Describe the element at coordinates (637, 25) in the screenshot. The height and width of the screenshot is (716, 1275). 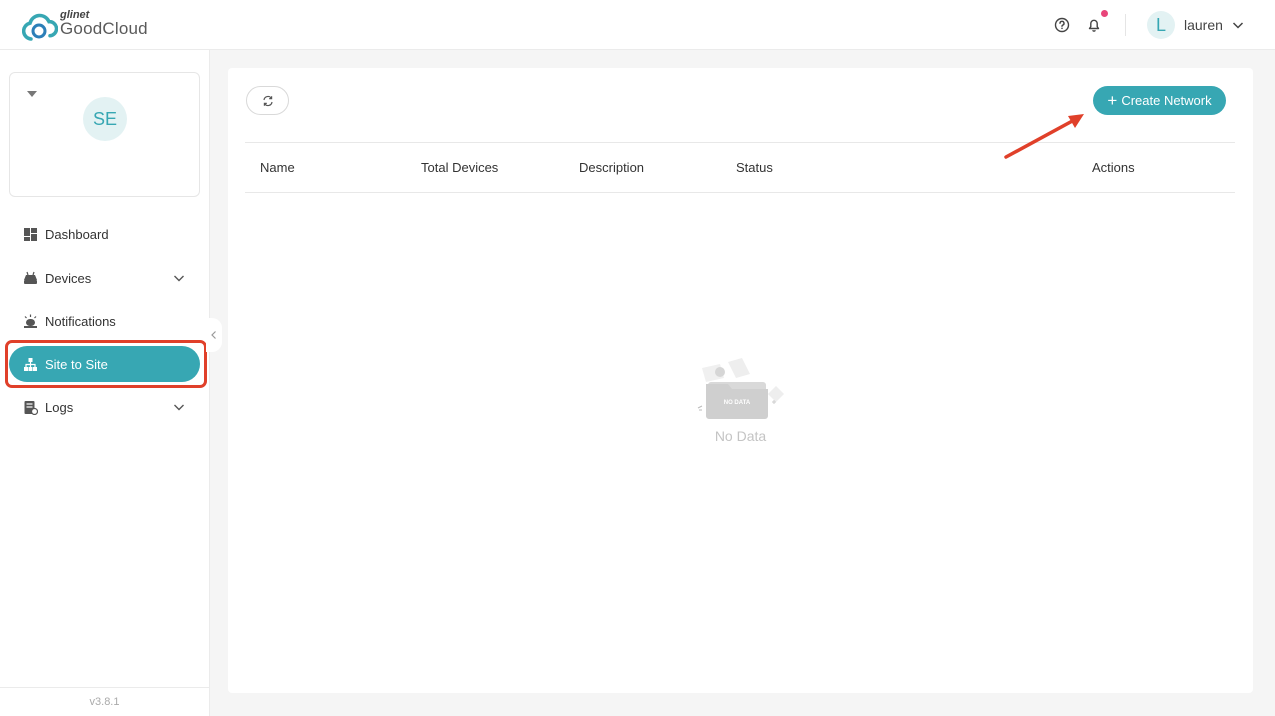
I see `top-header: glinet GoodCloud L lauren` at that location.